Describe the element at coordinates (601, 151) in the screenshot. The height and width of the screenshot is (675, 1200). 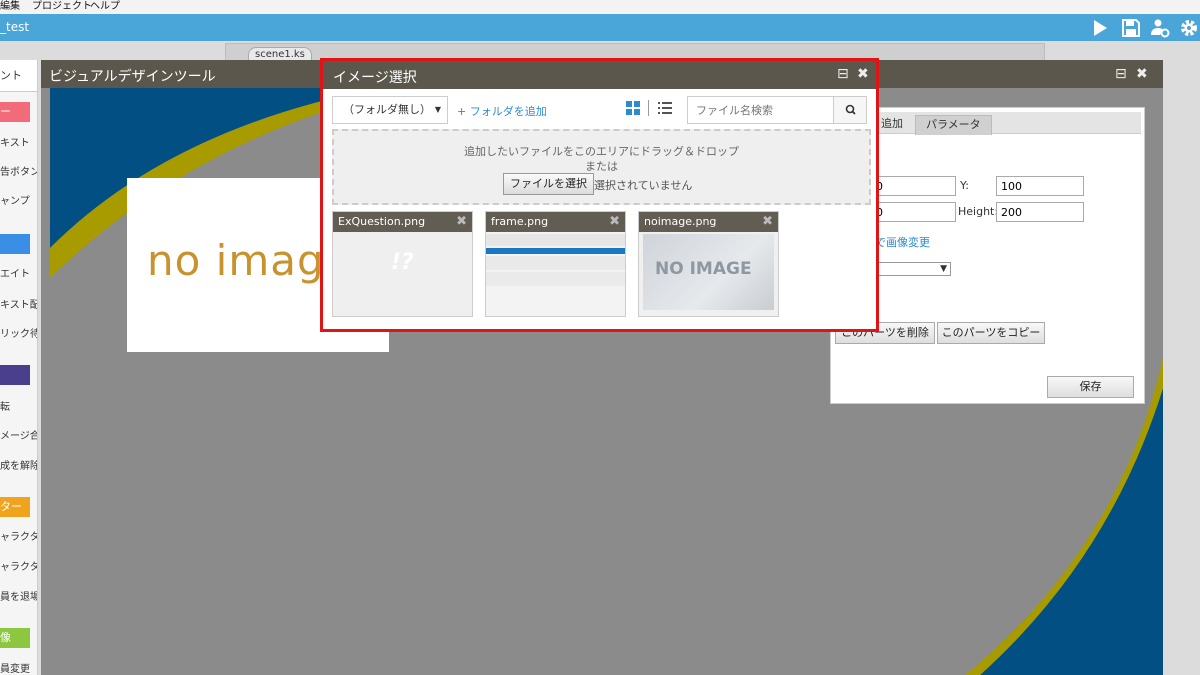
I see `drop-instructions: 追加したいファイルをこのエリアにドラッグ＆ドロップ` at that location.